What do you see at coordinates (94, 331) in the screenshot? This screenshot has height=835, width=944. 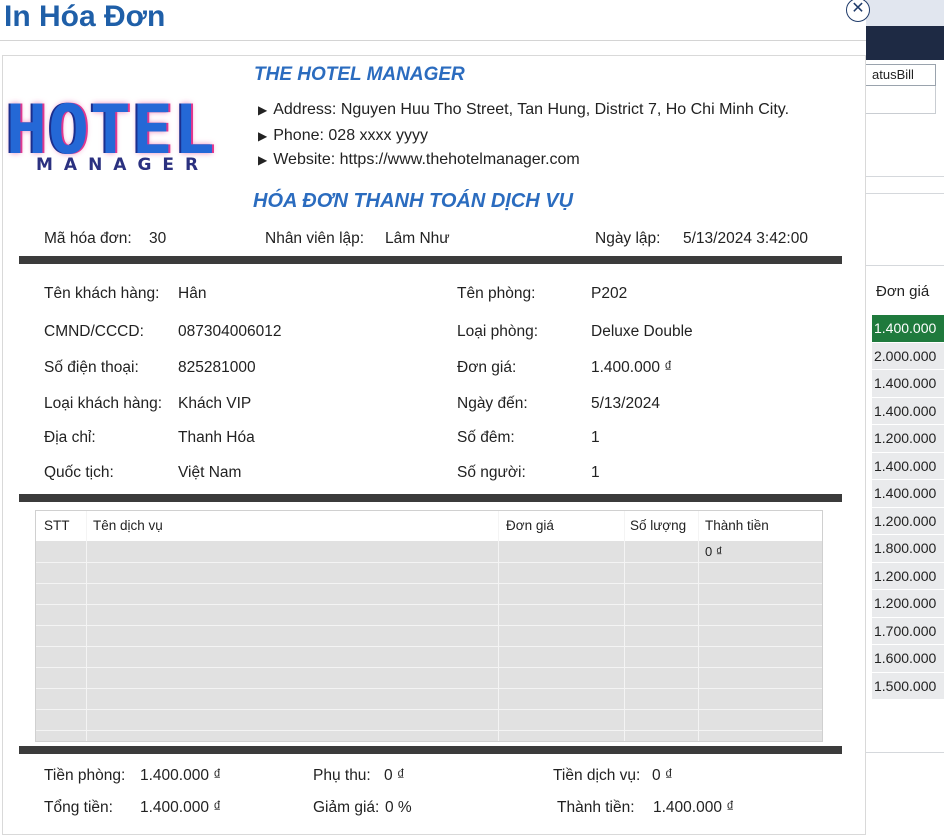 I see `customer-id-label: CMND/CCCD:` at bounding box center [94, 331].